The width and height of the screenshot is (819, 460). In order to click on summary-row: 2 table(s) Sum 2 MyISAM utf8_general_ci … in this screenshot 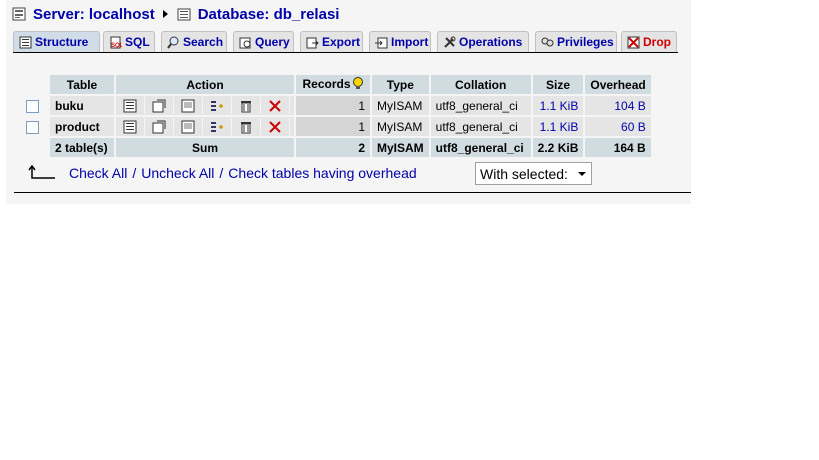, I will do `click(334, 147)`.